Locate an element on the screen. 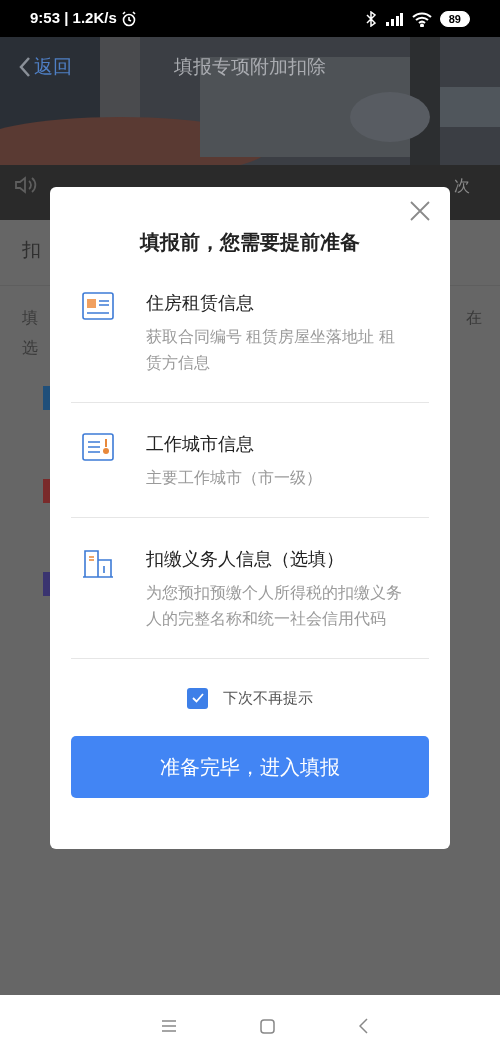  item-title: 工作城市信息 is located at coordinates (200, 444).